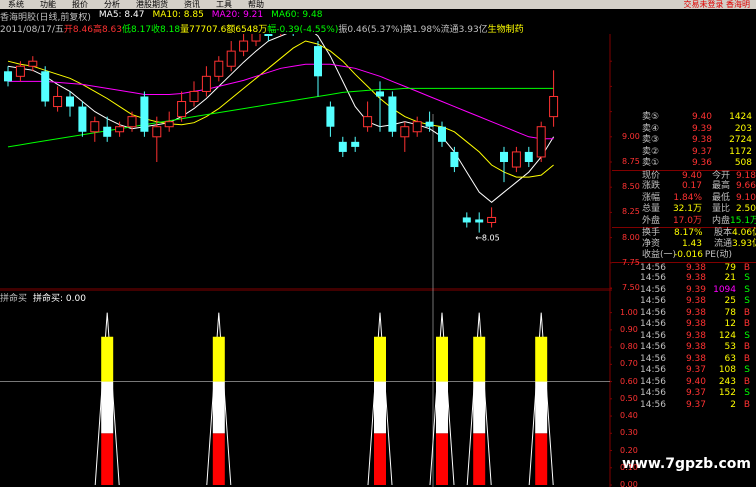 This screenshot has height=487, width=756. I want to click on stat-label: 量比, so click(720, 209).